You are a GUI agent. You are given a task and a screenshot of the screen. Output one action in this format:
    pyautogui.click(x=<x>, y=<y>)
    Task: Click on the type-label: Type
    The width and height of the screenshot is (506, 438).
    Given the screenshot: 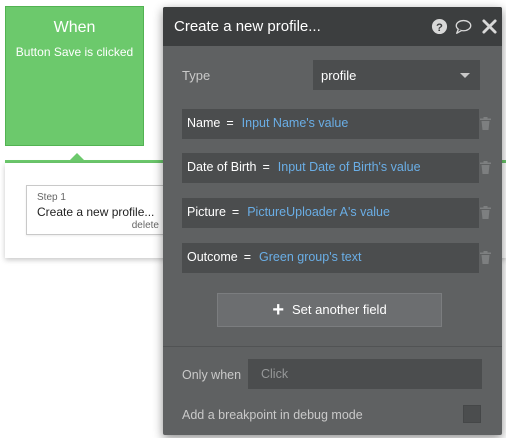 What is the action you would take?
    pyautogui.click(x=196, y=75)
    